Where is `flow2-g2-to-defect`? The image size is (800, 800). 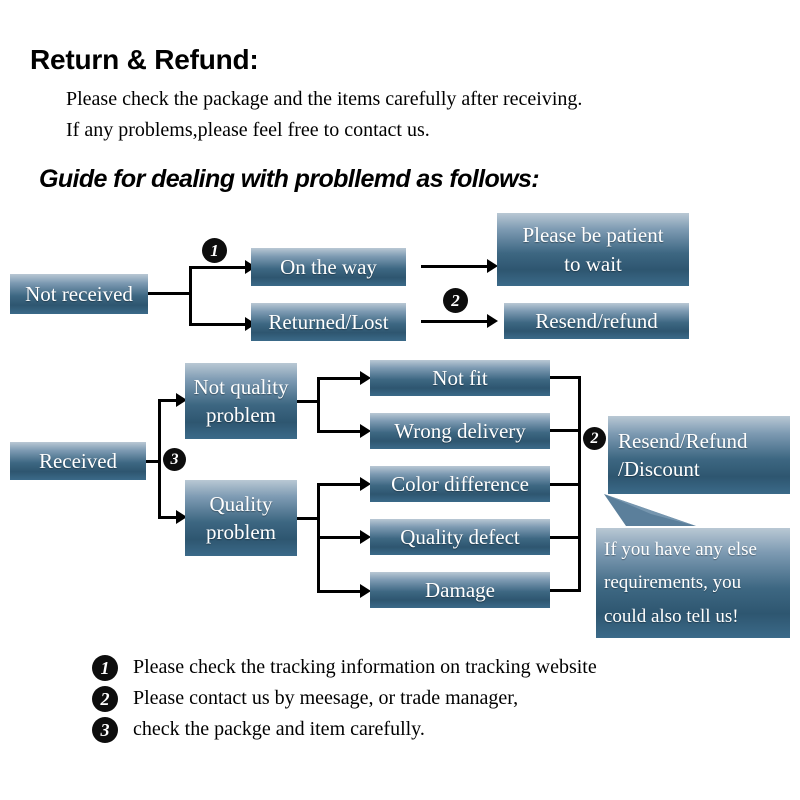 flow2-g2-to-defect is located at coordinates (341, 537).